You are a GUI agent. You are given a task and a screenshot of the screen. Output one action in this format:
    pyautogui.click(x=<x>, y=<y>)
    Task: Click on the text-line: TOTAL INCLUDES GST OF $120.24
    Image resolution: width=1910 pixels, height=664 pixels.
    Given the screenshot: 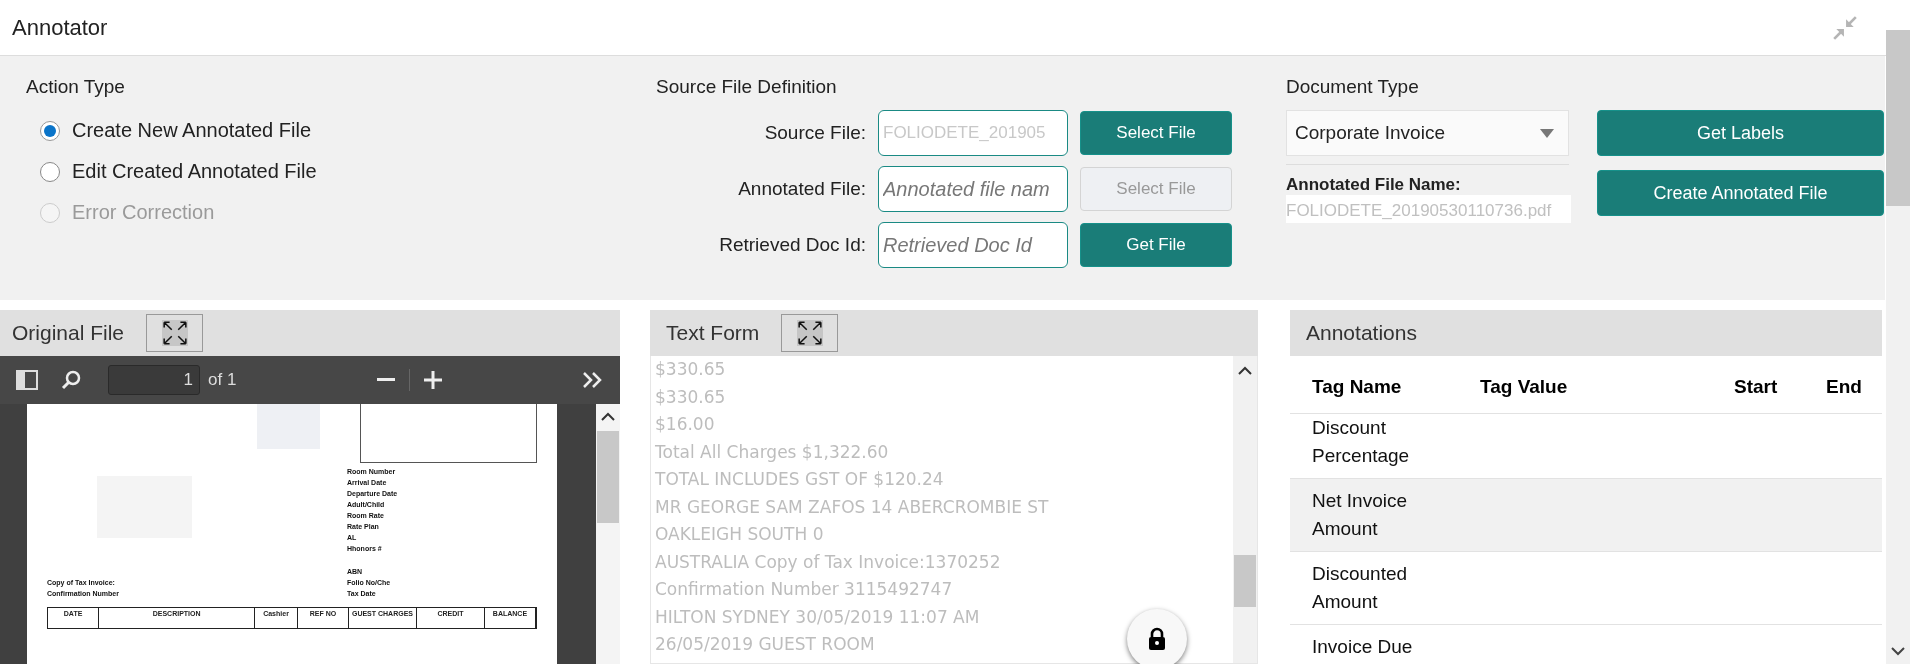 What is the action you would take?
    pyautogui.click(x=799, y=479)
    